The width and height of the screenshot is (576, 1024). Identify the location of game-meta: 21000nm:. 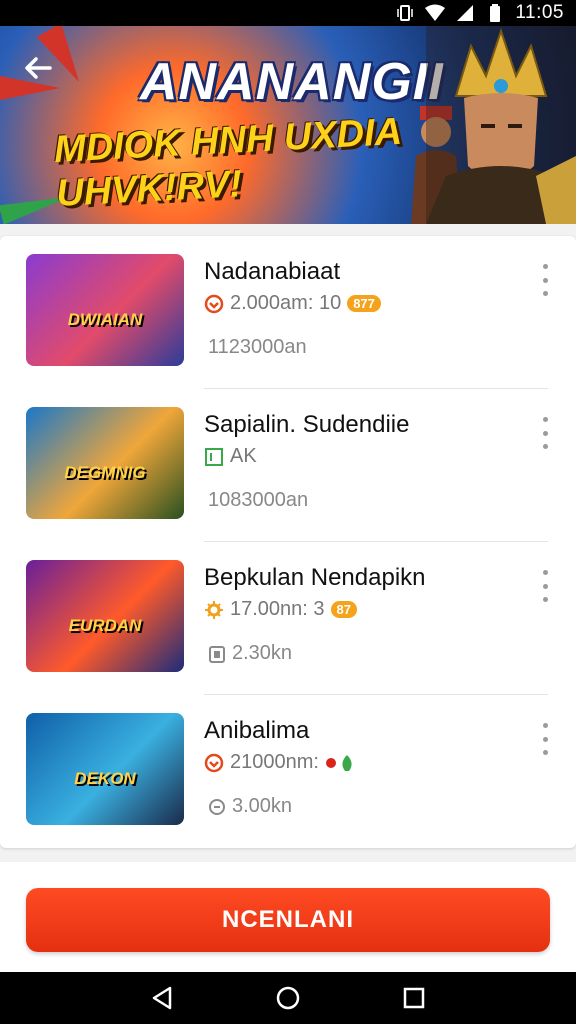
(281, 762).